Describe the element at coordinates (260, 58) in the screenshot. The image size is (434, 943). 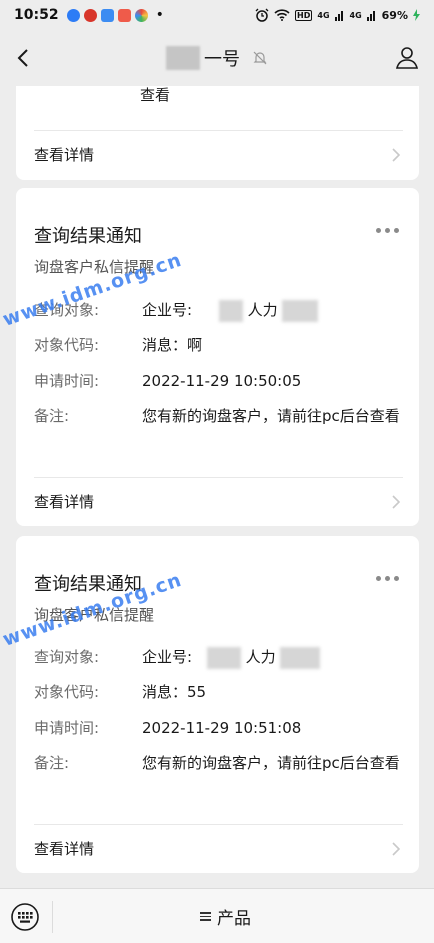
I see `bell-muted-icon` at that location.